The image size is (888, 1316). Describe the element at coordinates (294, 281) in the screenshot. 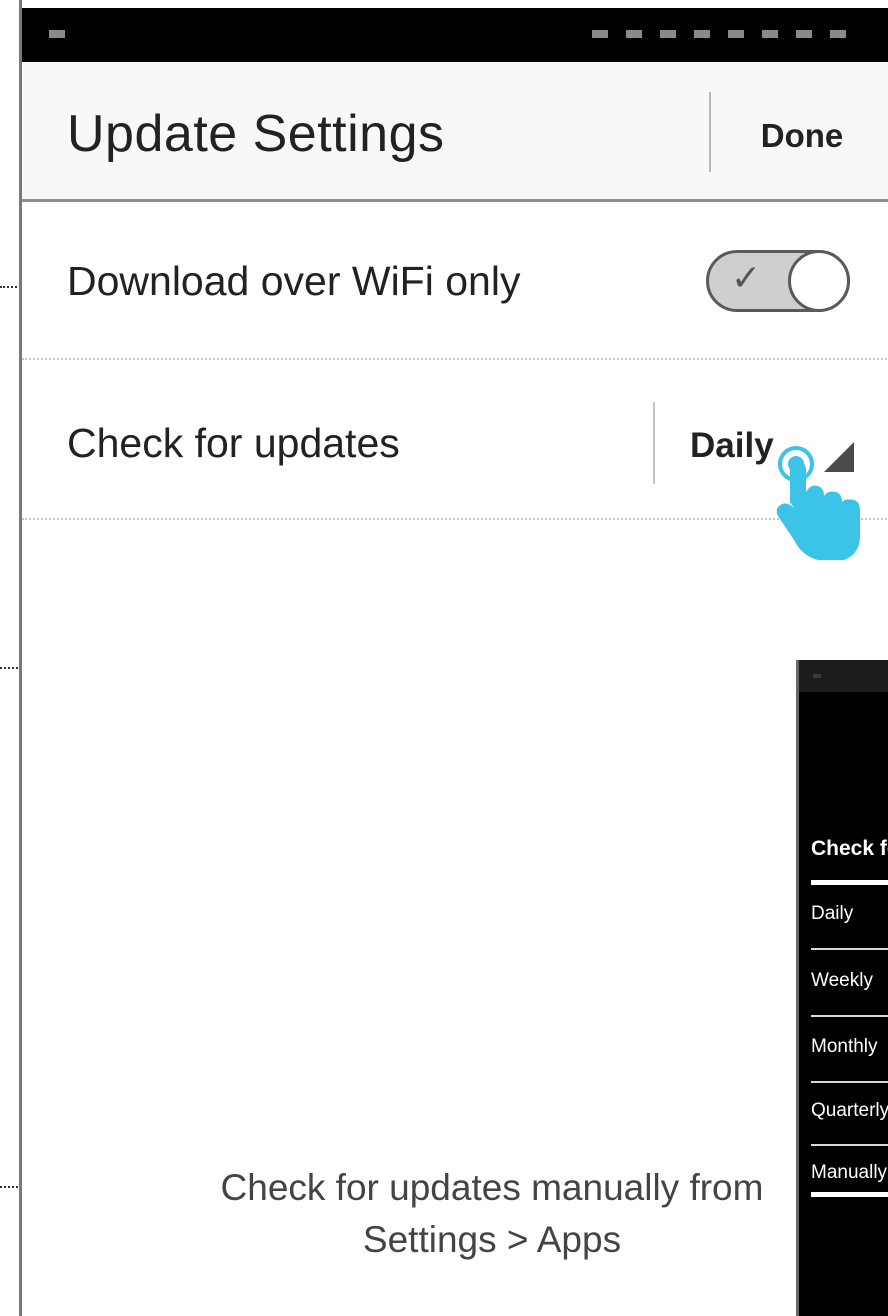

I see `wifi-only-label: Download over WiFi only` at that location.